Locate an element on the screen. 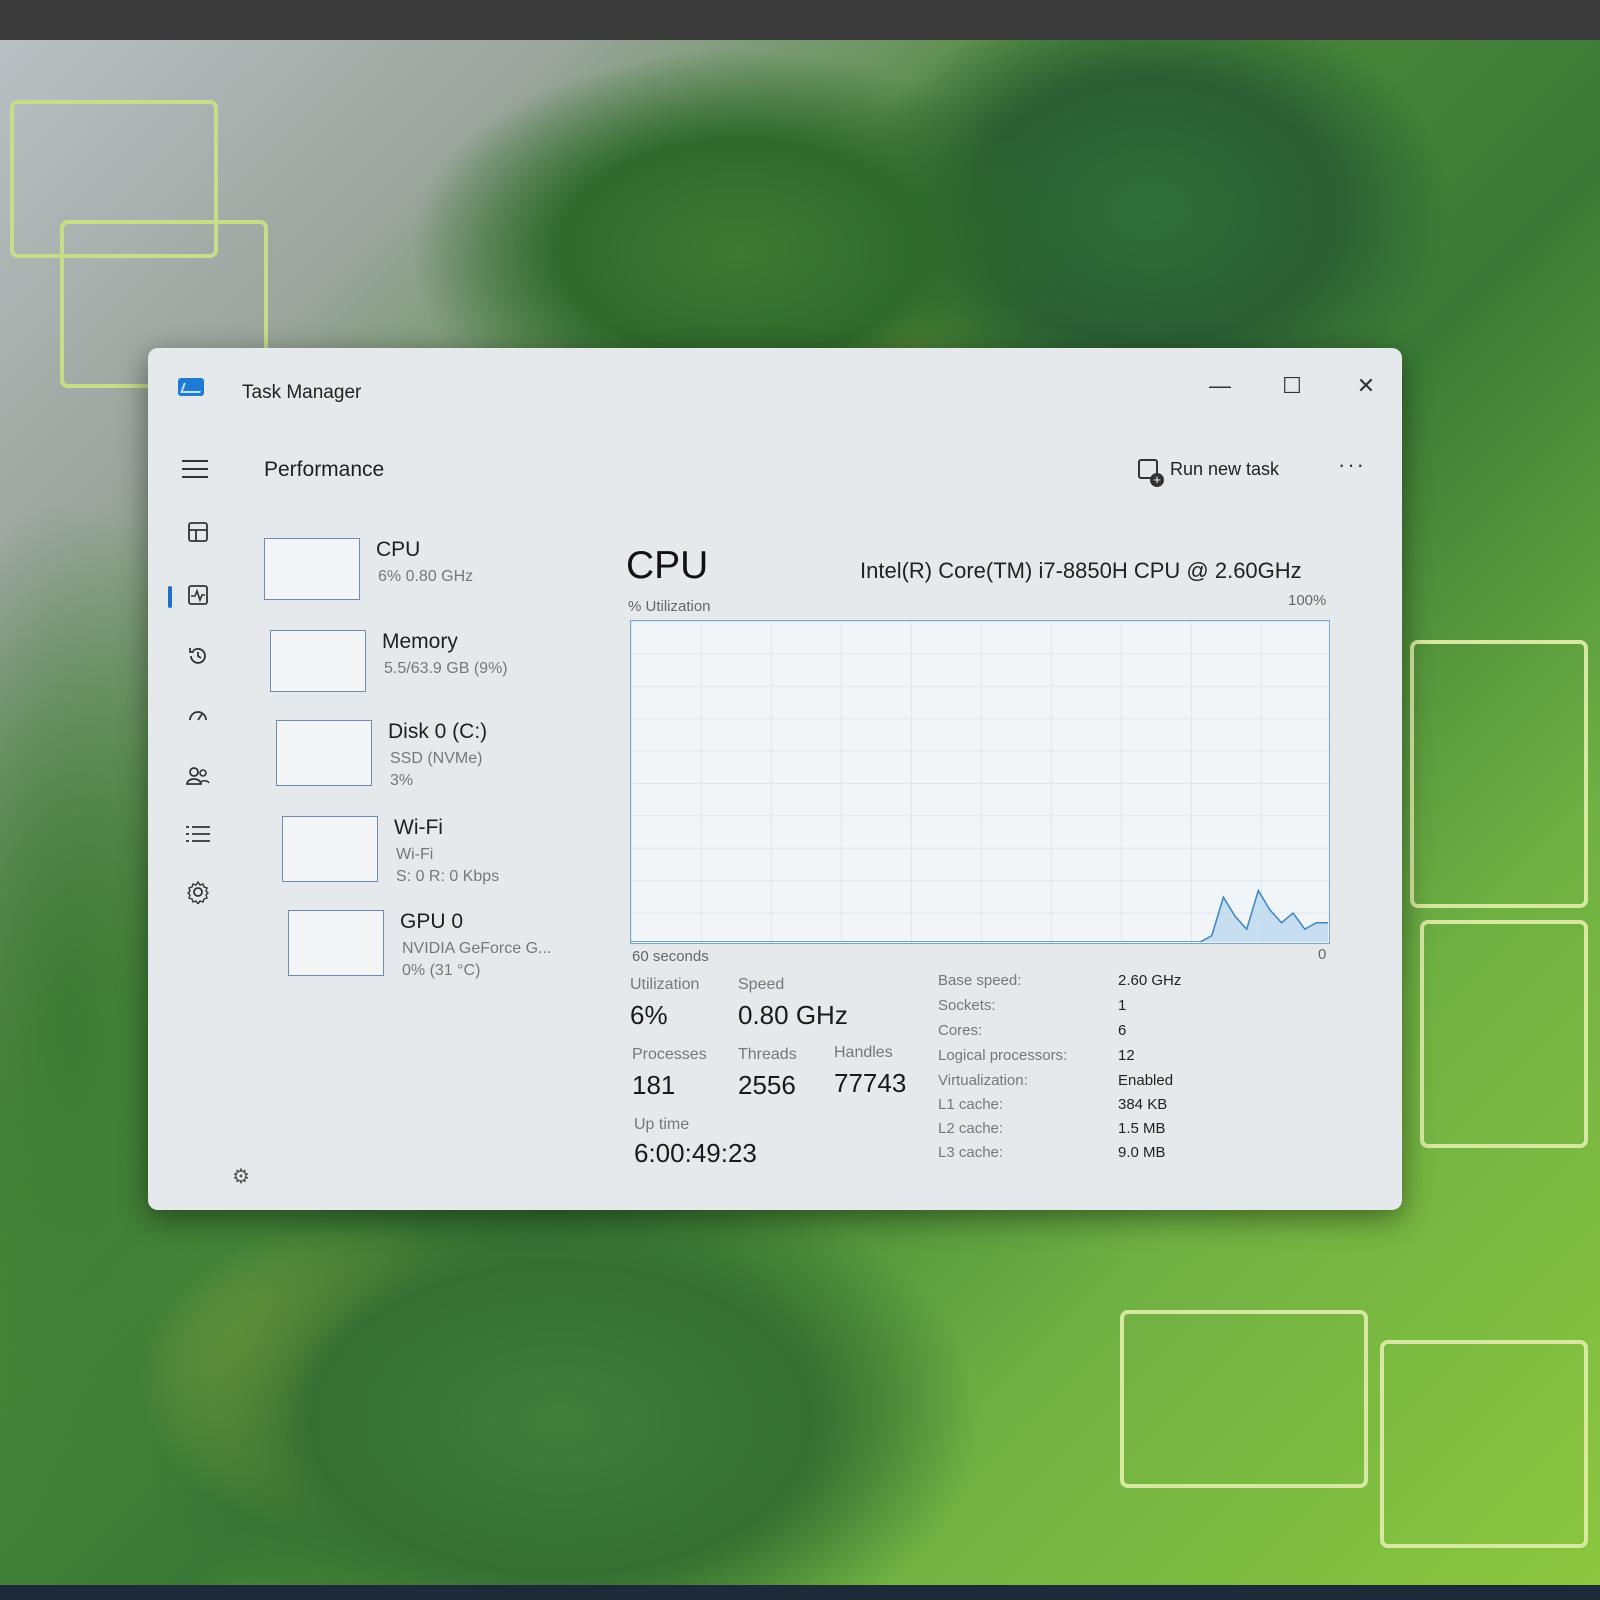  graph-y-min-label: 0 is located at coordinates (1322, 954).